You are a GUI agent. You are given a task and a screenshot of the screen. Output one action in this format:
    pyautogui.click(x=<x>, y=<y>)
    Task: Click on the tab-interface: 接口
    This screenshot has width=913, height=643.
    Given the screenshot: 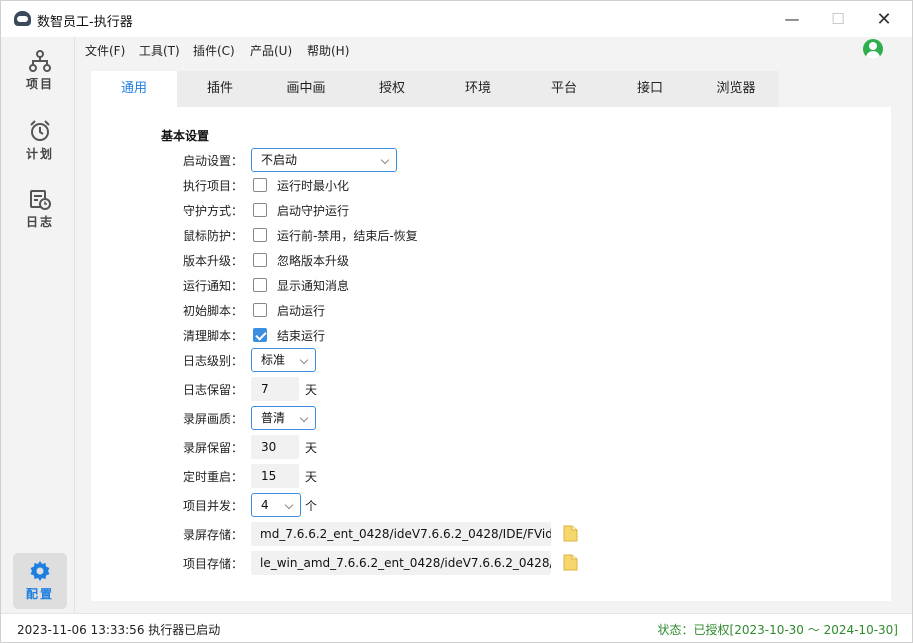 What is the action you would take?
    pyautogui.click(x=650, y=89)
    